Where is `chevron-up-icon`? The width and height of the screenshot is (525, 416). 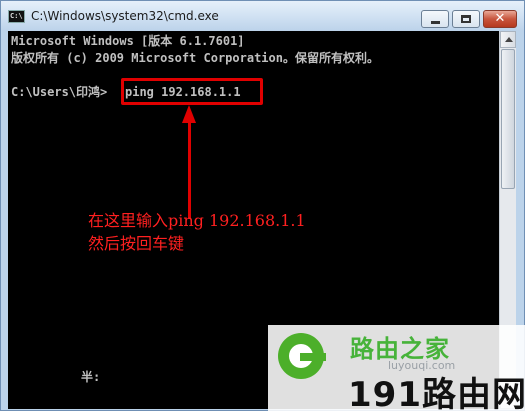
chevron-up-icon is located at coordinates (509, 39).